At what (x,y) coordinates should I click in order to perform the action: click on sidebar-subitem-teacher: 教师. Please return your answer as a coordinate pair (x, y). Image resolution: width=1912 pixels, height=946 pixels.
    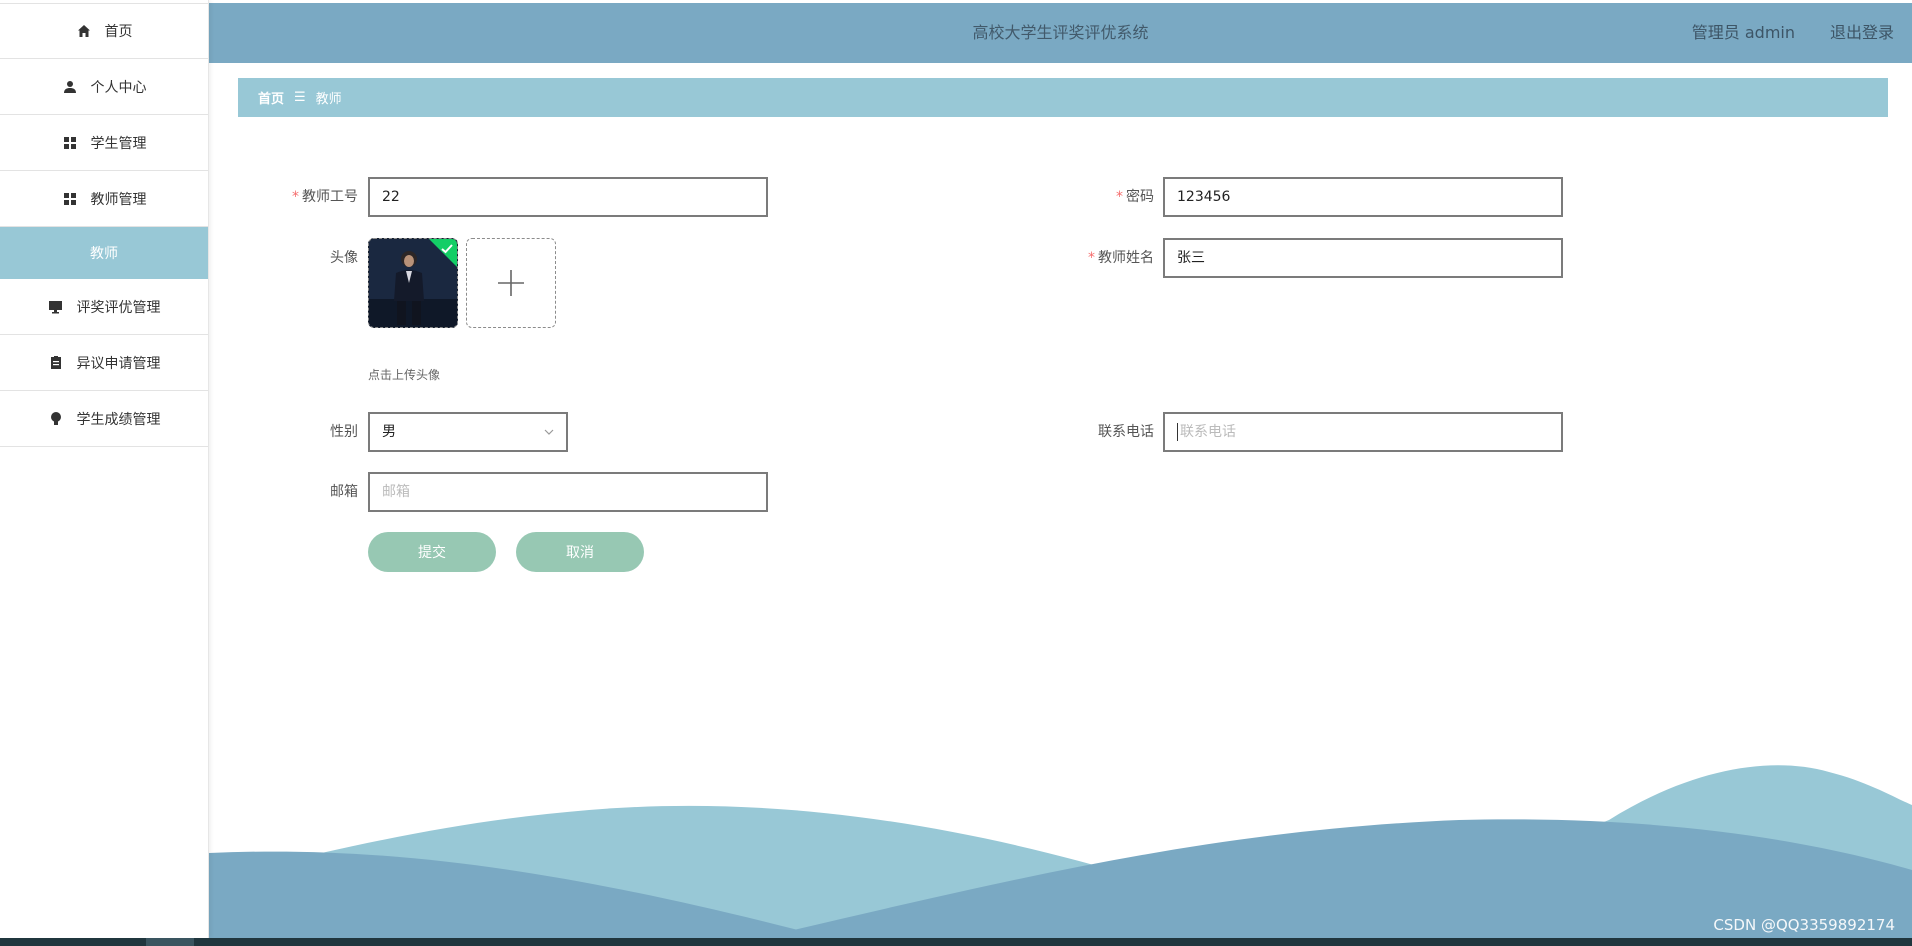
    Looking at the image, I should click on (104, 253).